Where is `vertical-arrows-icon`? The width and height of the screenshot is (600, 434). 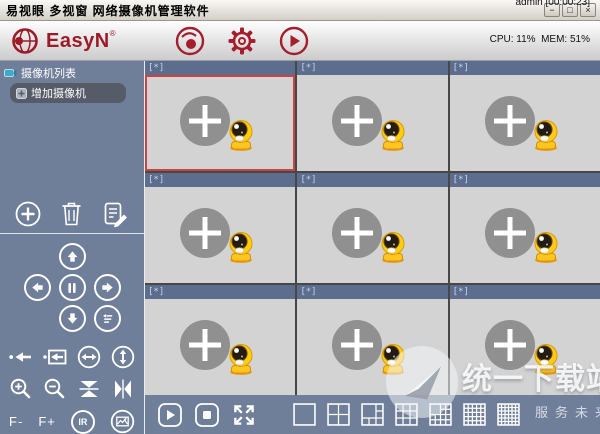 vertical-arrows-icon is located at coordinates (123, 357).